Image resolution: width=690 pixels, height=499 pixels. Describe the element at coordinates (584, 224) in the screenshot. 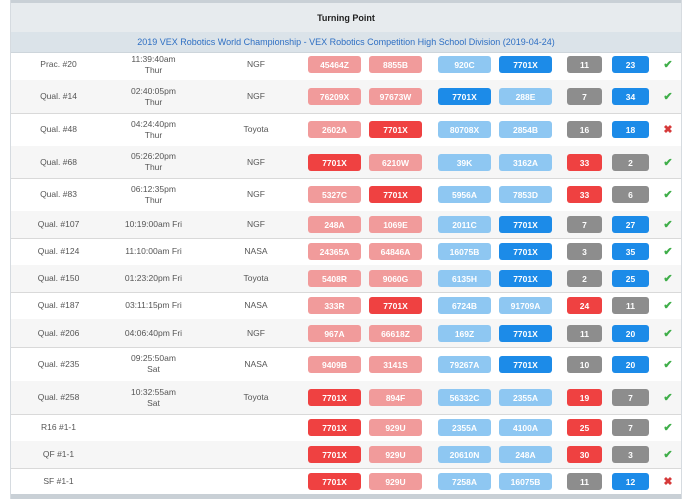

I see `red-score: 7` at that location.